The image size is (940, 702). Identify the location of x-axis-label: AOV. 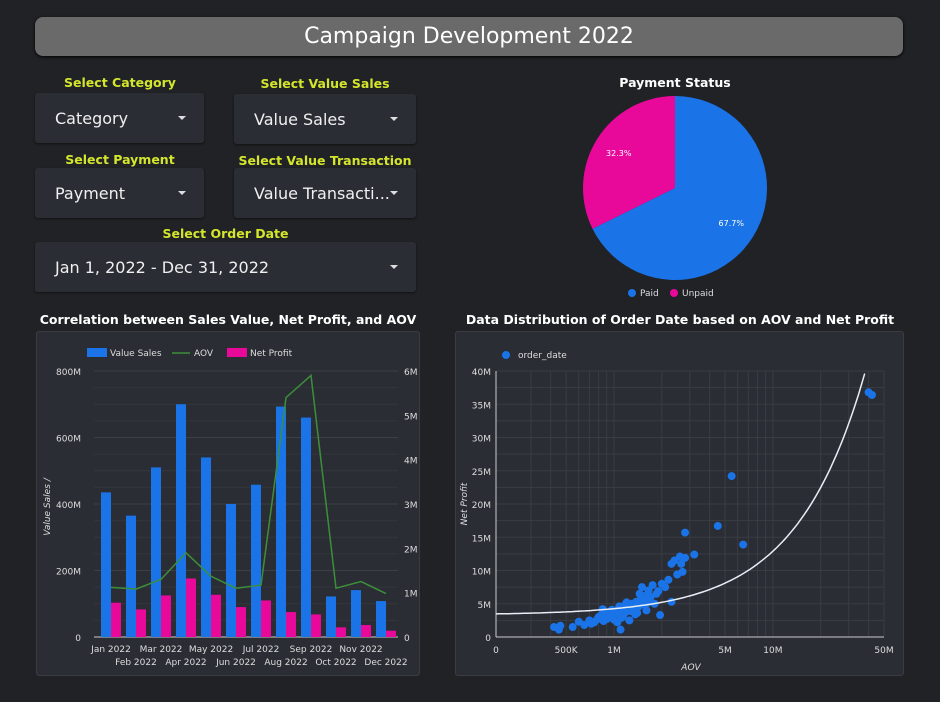
(690, 668).